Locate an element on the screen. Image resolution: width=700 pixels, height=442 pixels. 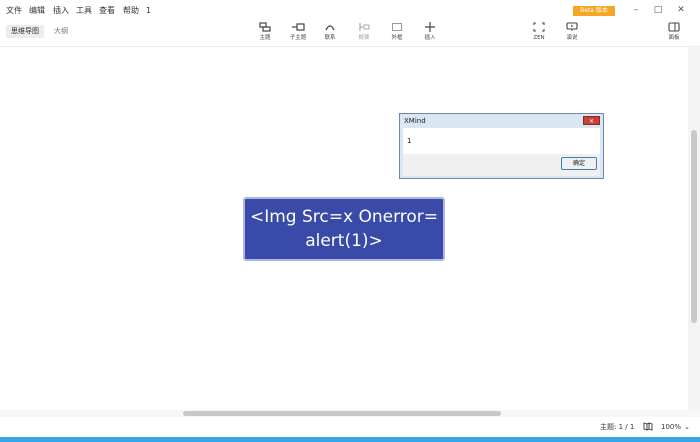
dialog-title: XMind is located at coordinates (415, 121).